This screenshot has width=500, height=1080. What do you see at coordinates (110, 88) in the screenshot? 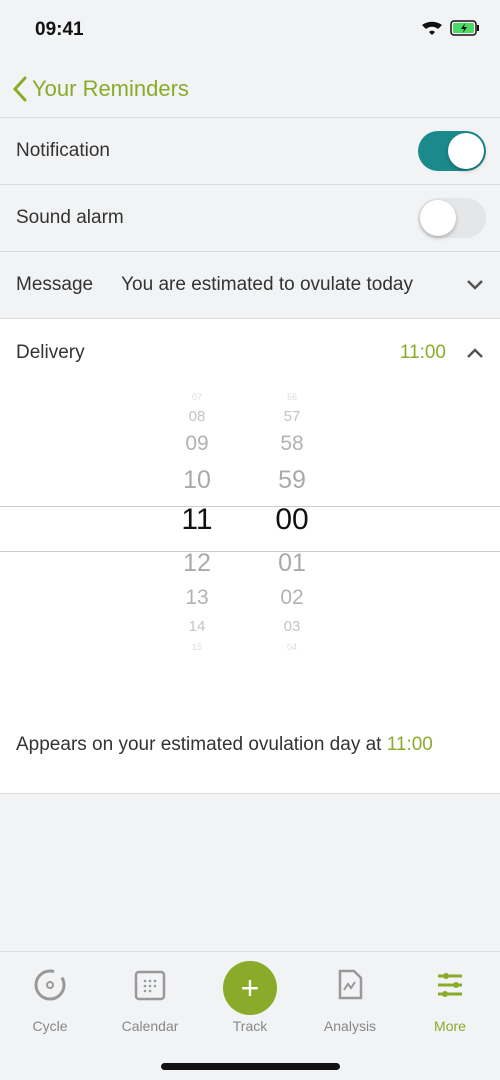
I see `back-label: Your Reminders` at bounding box center [110, 88].